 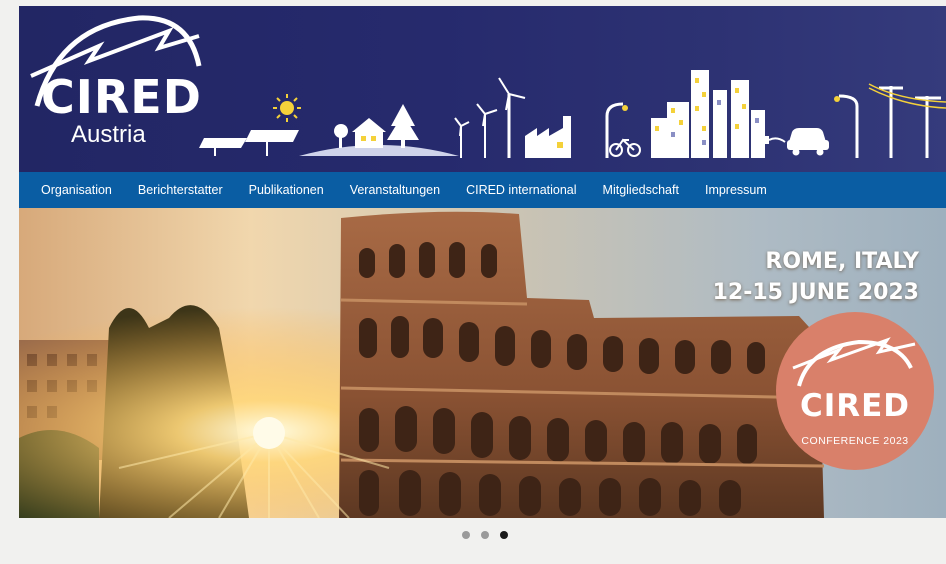 What do you see at coordinates (180, 190) in the screenshot?
I see `nav-item-berichterstatter: Berichterstatter` at bounding box center [180, 190].